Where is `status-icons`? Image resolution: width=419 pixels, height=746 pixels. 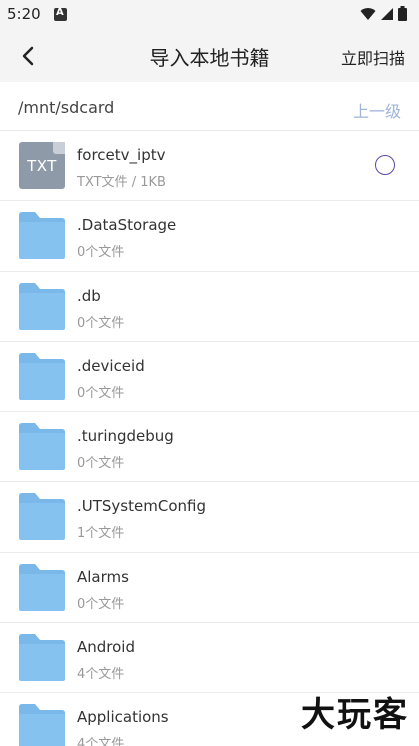 status-icons is located at coordinates (383, 13).